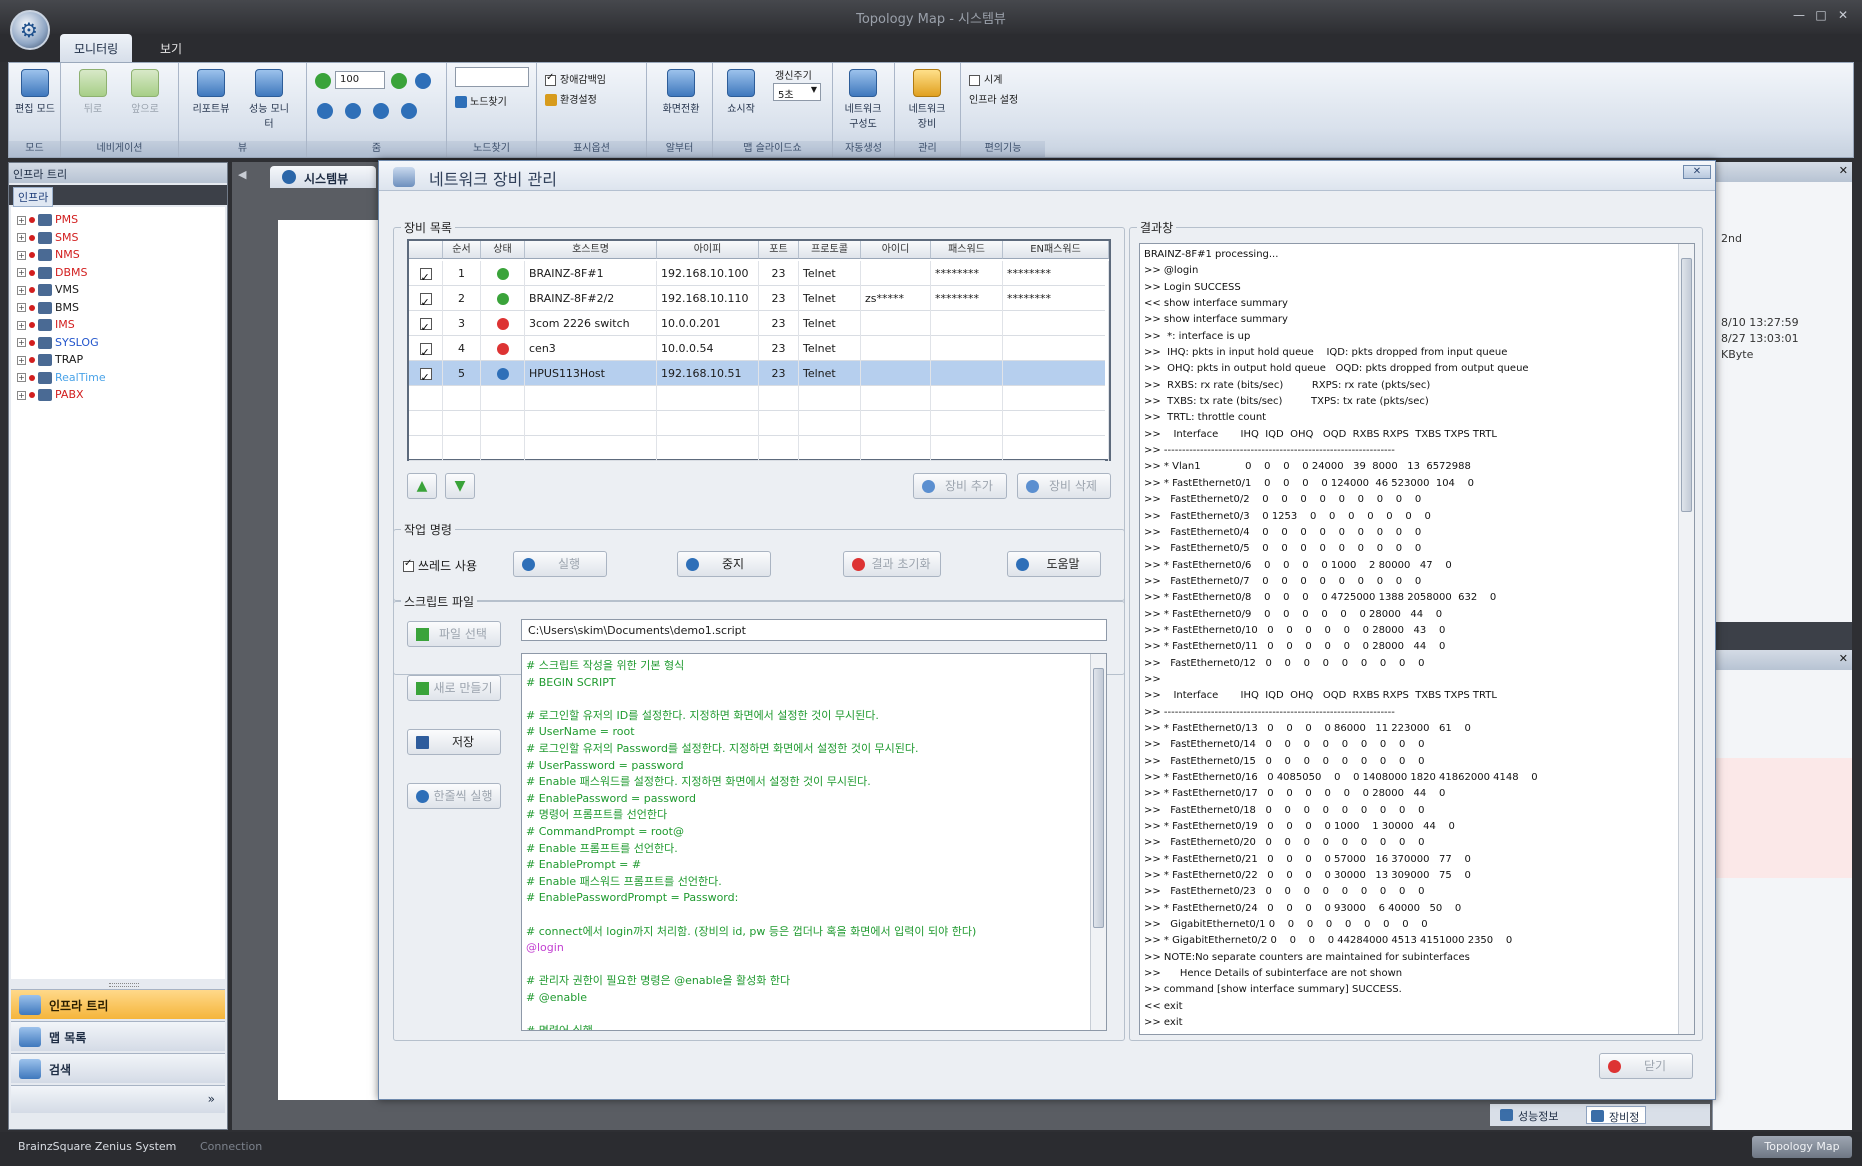 This screenshot has width=1862, height=1166. What do you see at coordinates (681, 92) in the screenshot?
I see `screen-switch-button: 화면전환` at bounding box center [681, 92].